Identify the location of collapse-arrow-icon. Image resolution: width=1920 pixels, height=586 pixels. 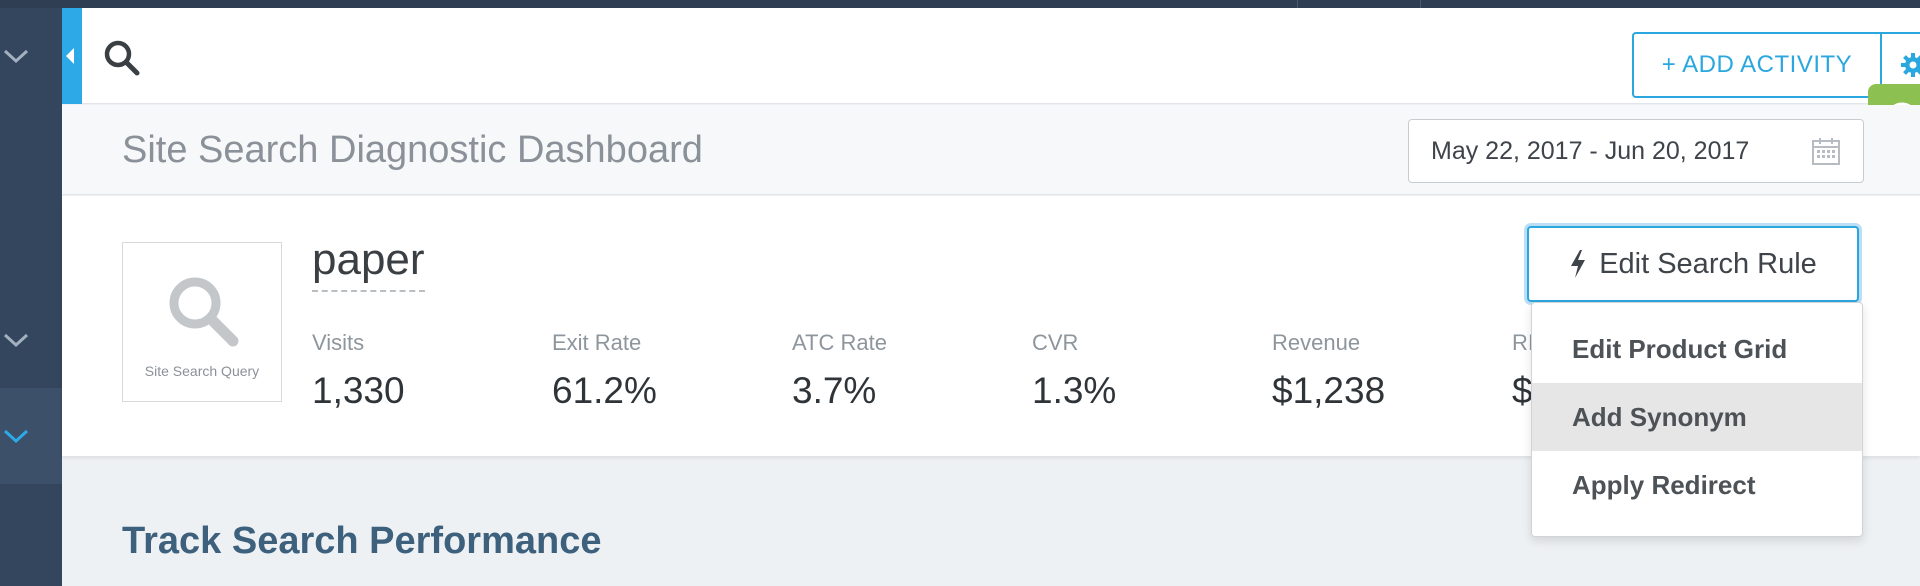
(70, 56).